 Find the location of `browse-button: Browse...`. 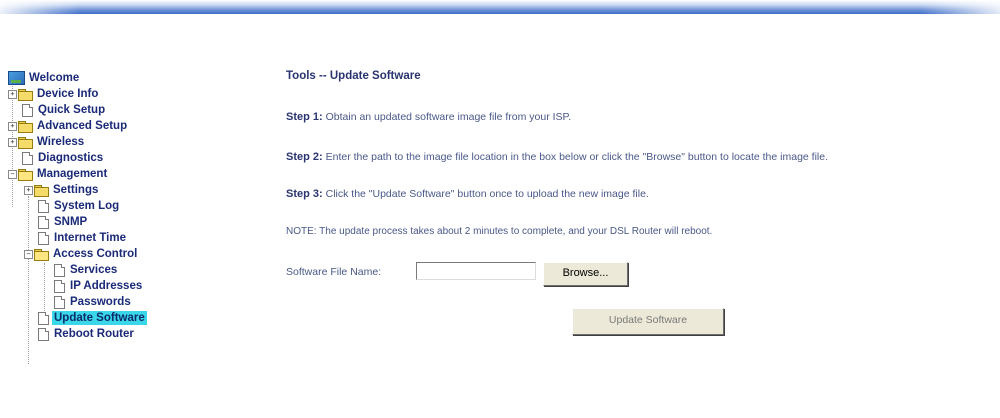

browse-button: Browse... is located at coordinates (585, 274).